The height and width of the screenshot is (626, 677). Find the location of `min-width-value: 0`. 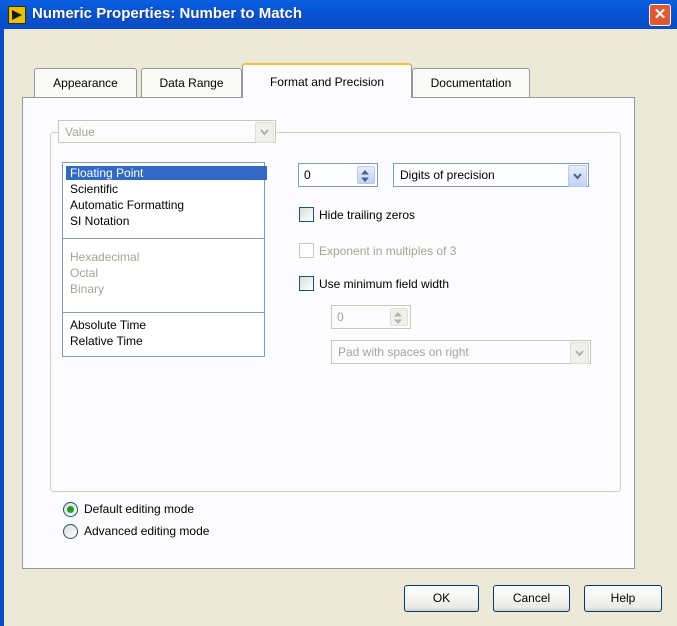

min-width-value: 0 is located at coordinates (340, 317).